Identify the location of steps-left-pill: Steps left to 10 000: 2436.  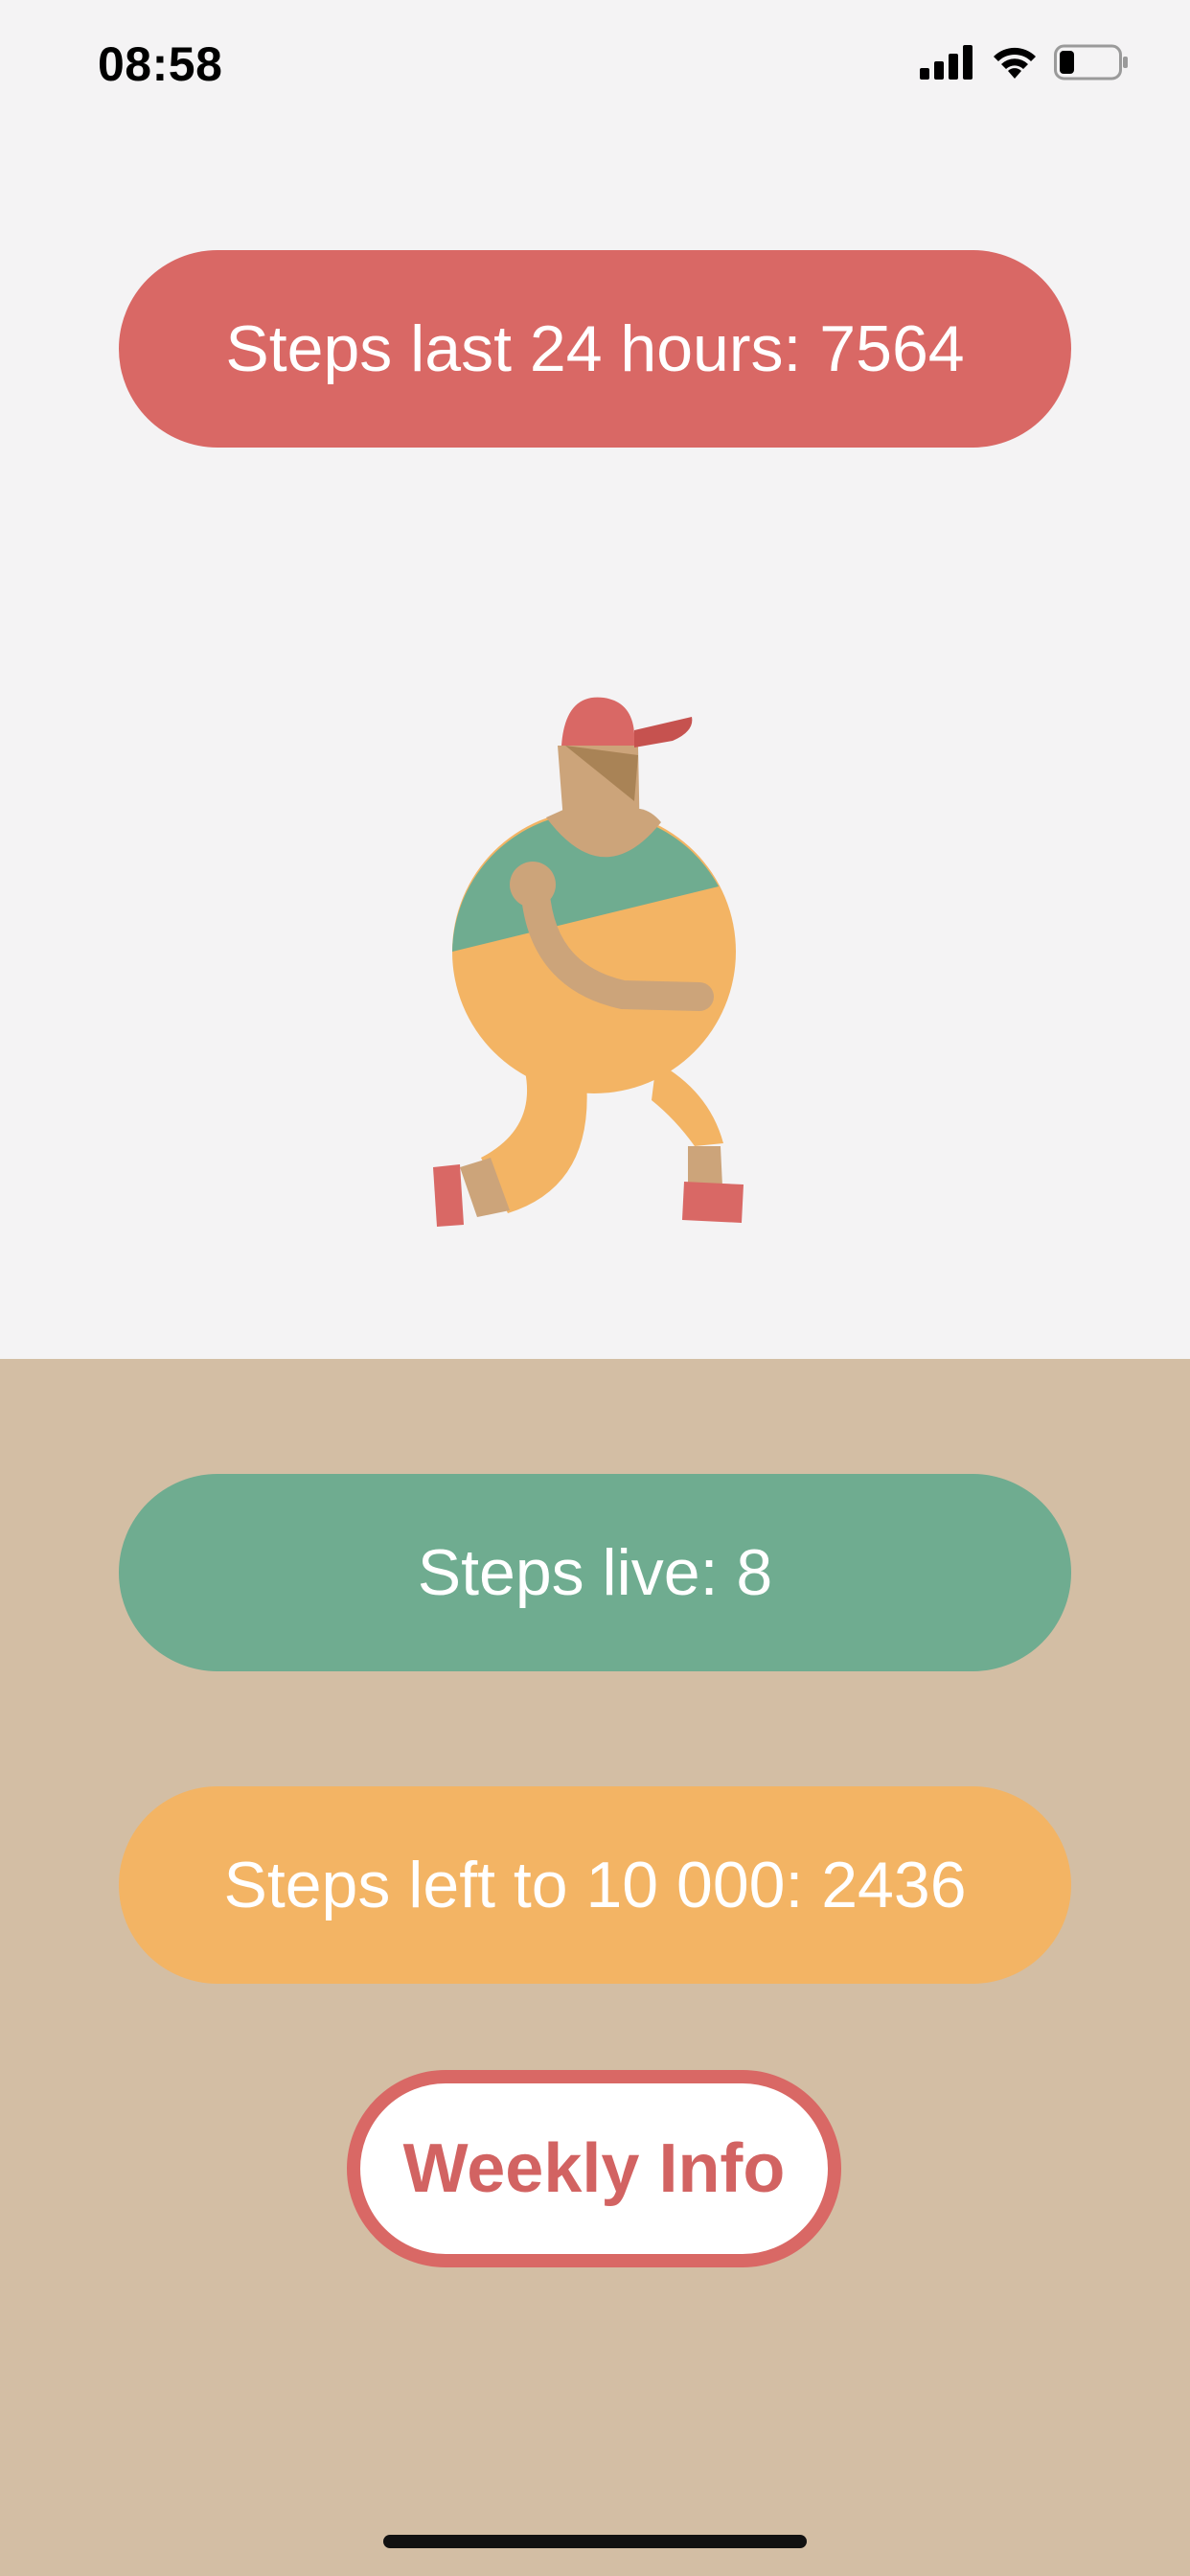
(595, 1885).